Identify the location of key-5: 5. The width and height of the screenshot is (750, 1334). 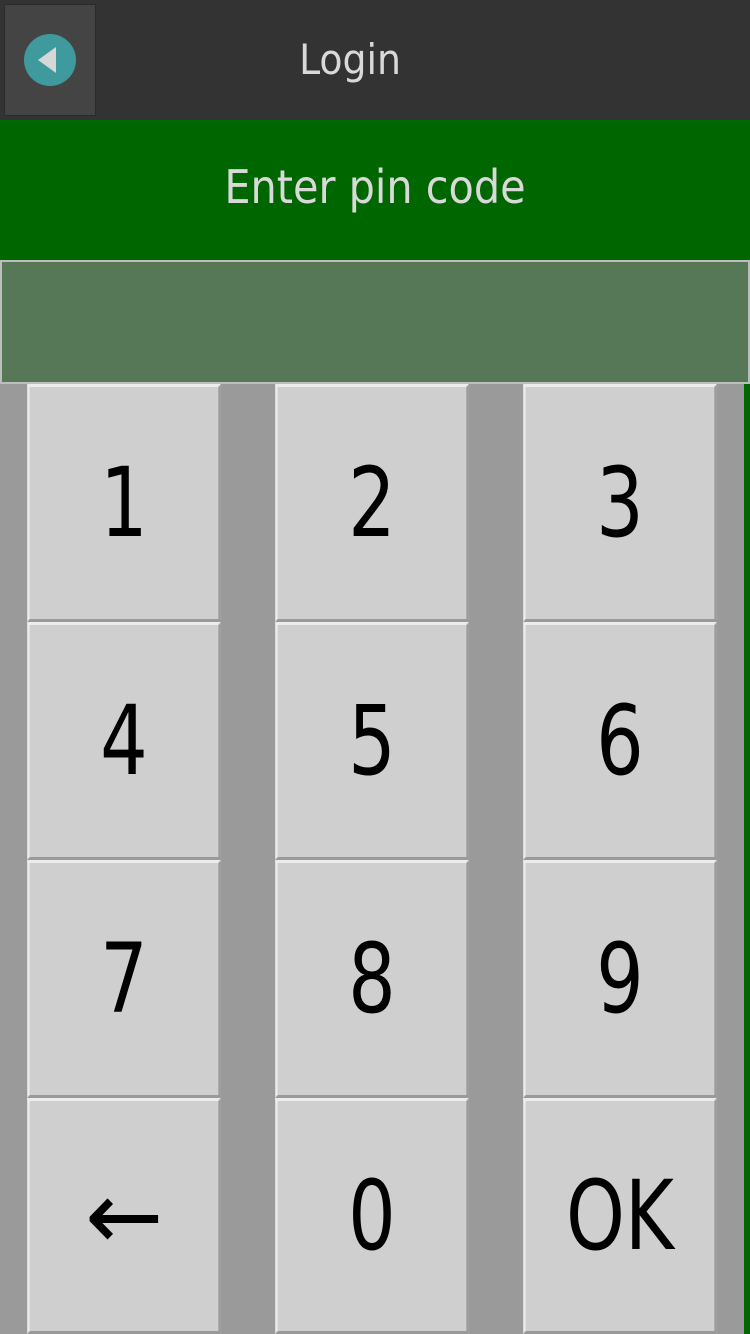
(372, 741).